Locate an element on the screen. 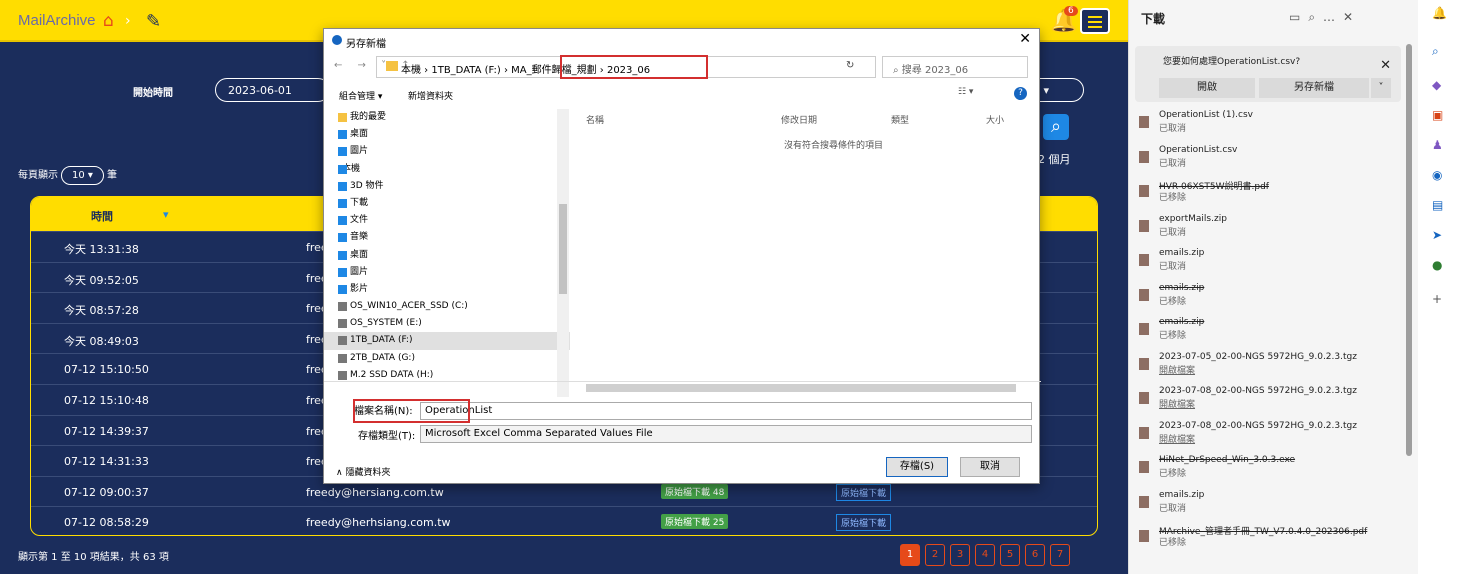 This screenshot has height=574, width=1461. row-time: 07-12 14:39:37 is located at coordinates (106, 431).